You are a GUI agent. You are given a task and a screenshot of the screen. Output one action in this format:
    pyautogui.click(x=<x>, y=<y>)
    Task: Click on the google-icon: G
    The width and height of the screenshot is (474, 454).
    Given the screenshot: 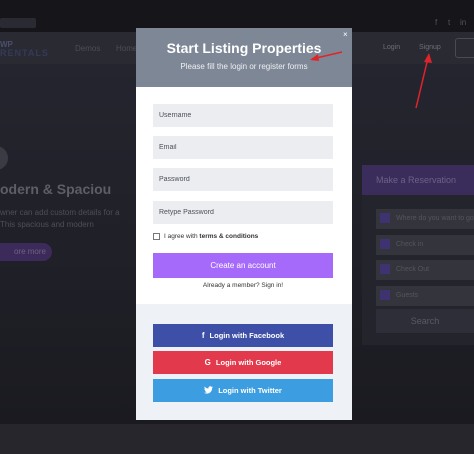 What is the action you would take?
    pyautogui.click(x=207, y=362)
    